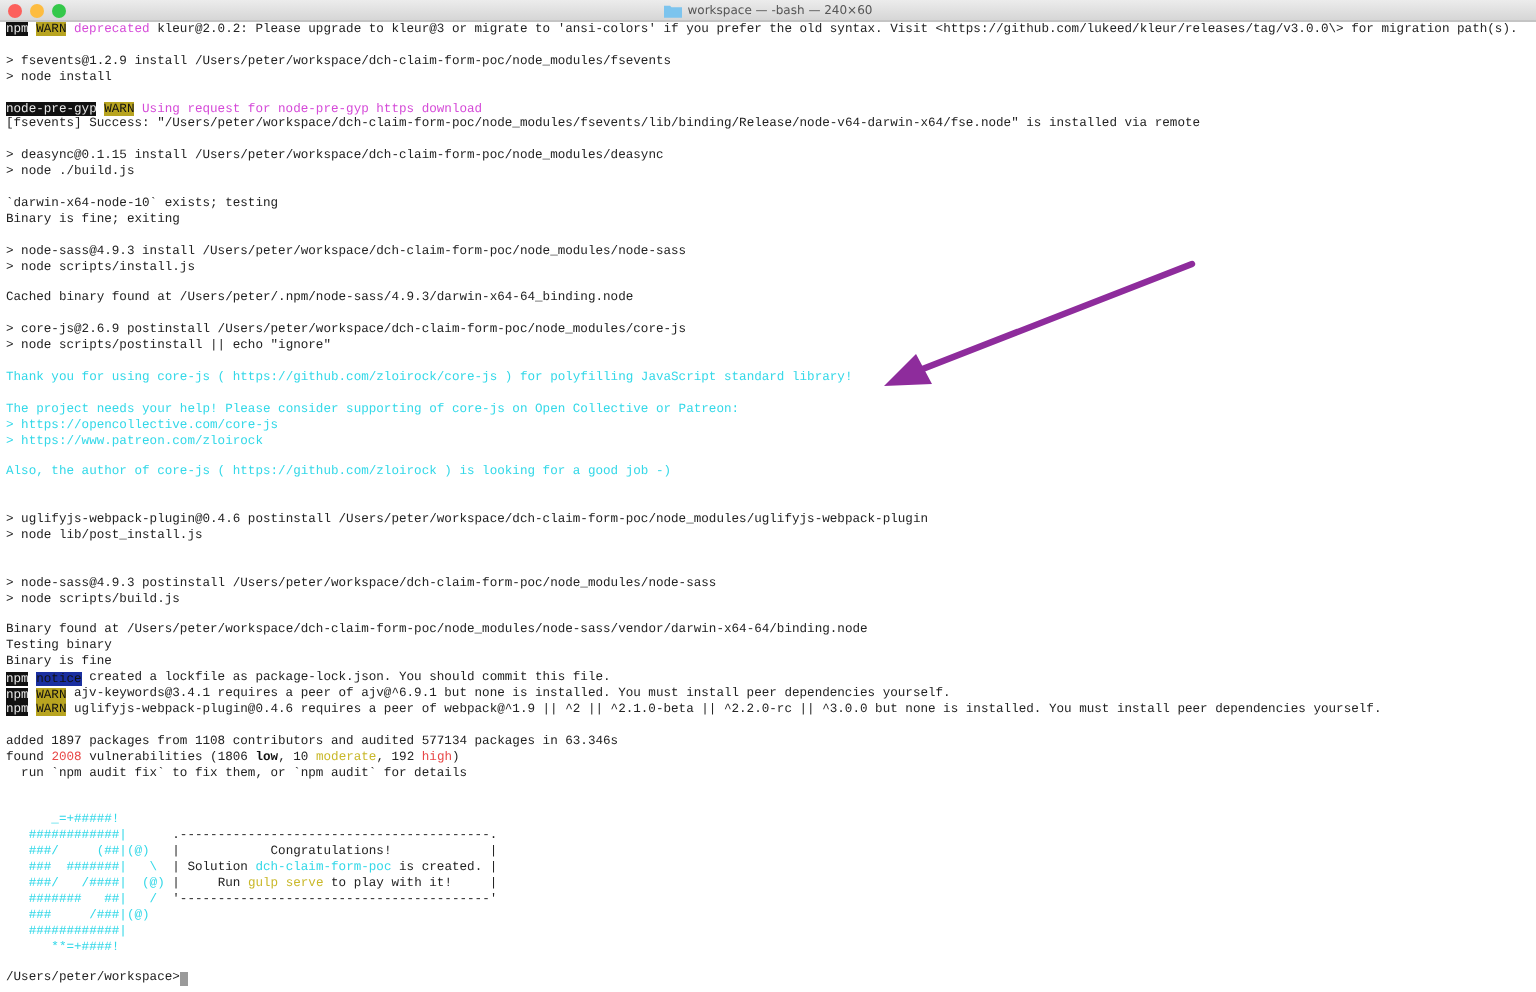 The image size is (1536, 992). What do you see at coordinates (37, 10) in the screenshot?
I see `minimize-button` at bounding box center [37, 10].